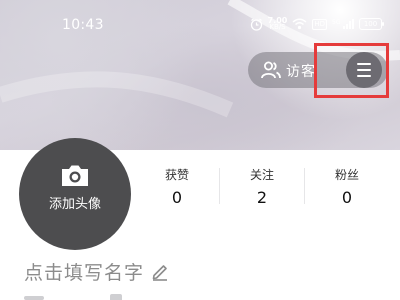 This screenshot has height=300, width=400. I want to click on status-time: 10:43, so click(83, 25).